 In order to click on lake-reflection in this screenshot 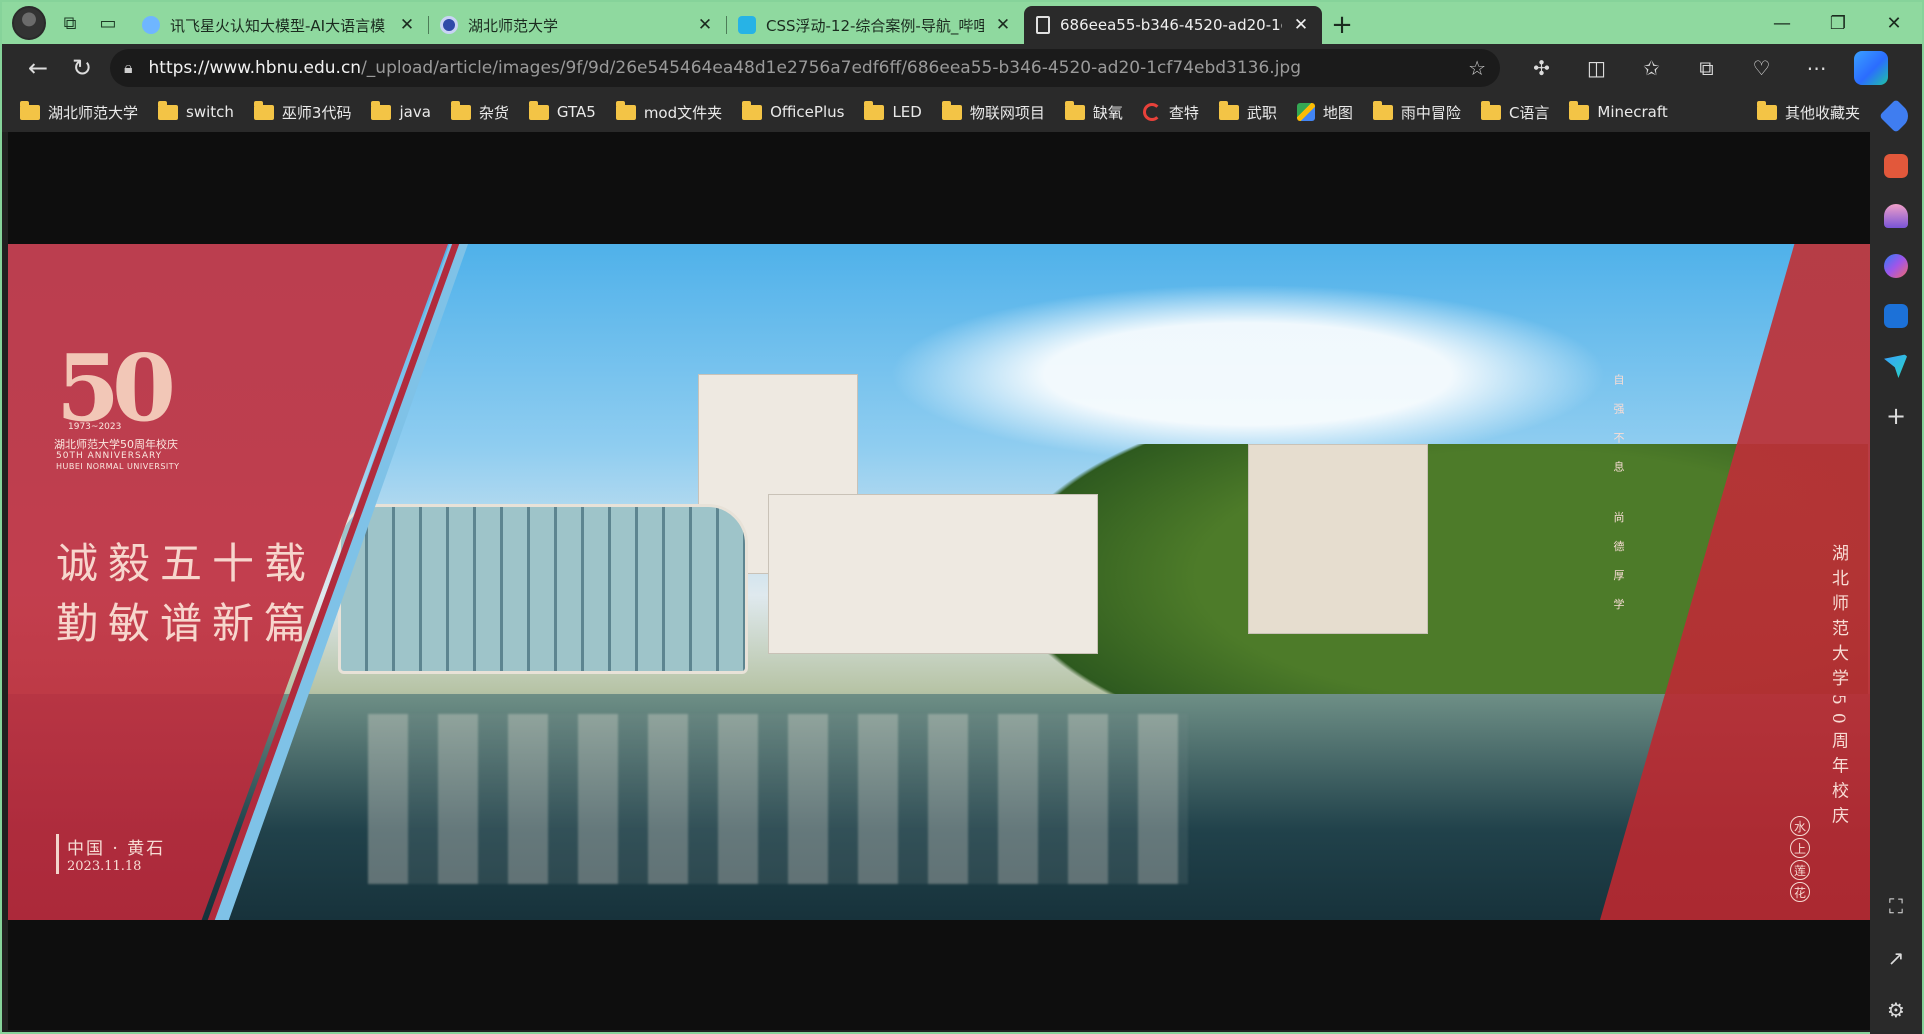, I will do `click(778, 799)`.